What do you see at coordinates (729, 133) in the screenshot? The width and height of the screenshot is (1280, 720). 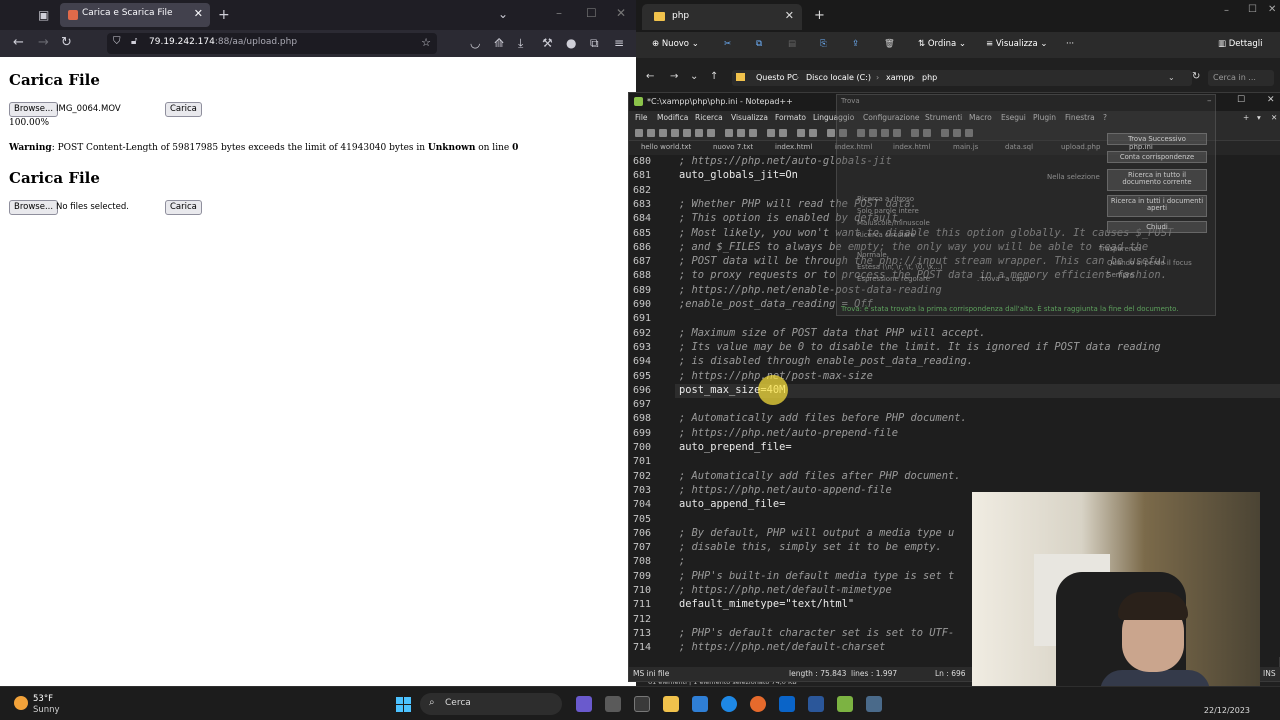 I see `cut-icon` at bounding box center [729, 133].